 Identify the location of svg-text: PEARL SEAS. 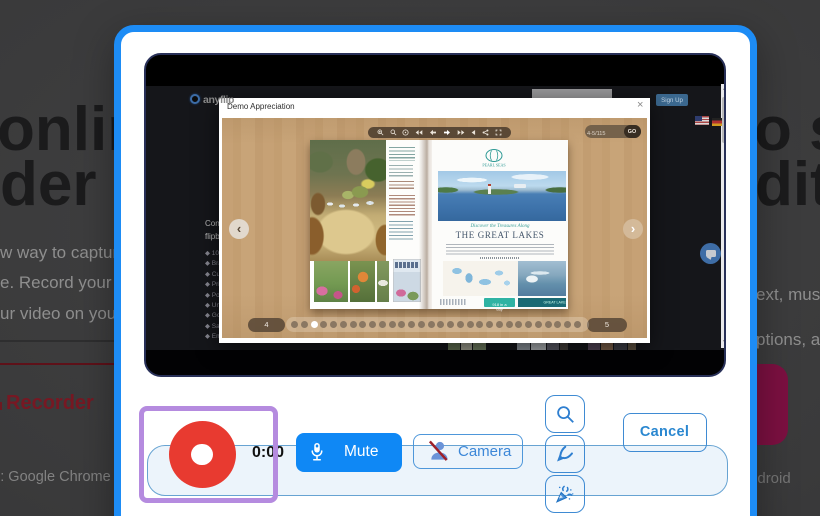
(493, 165).